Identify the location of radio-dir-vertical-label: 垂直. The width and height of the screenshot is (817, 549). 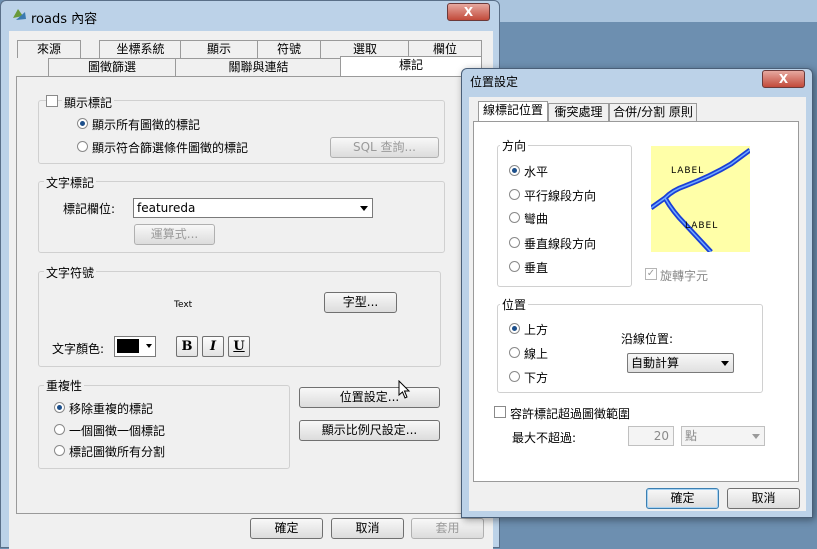
(536, 268).